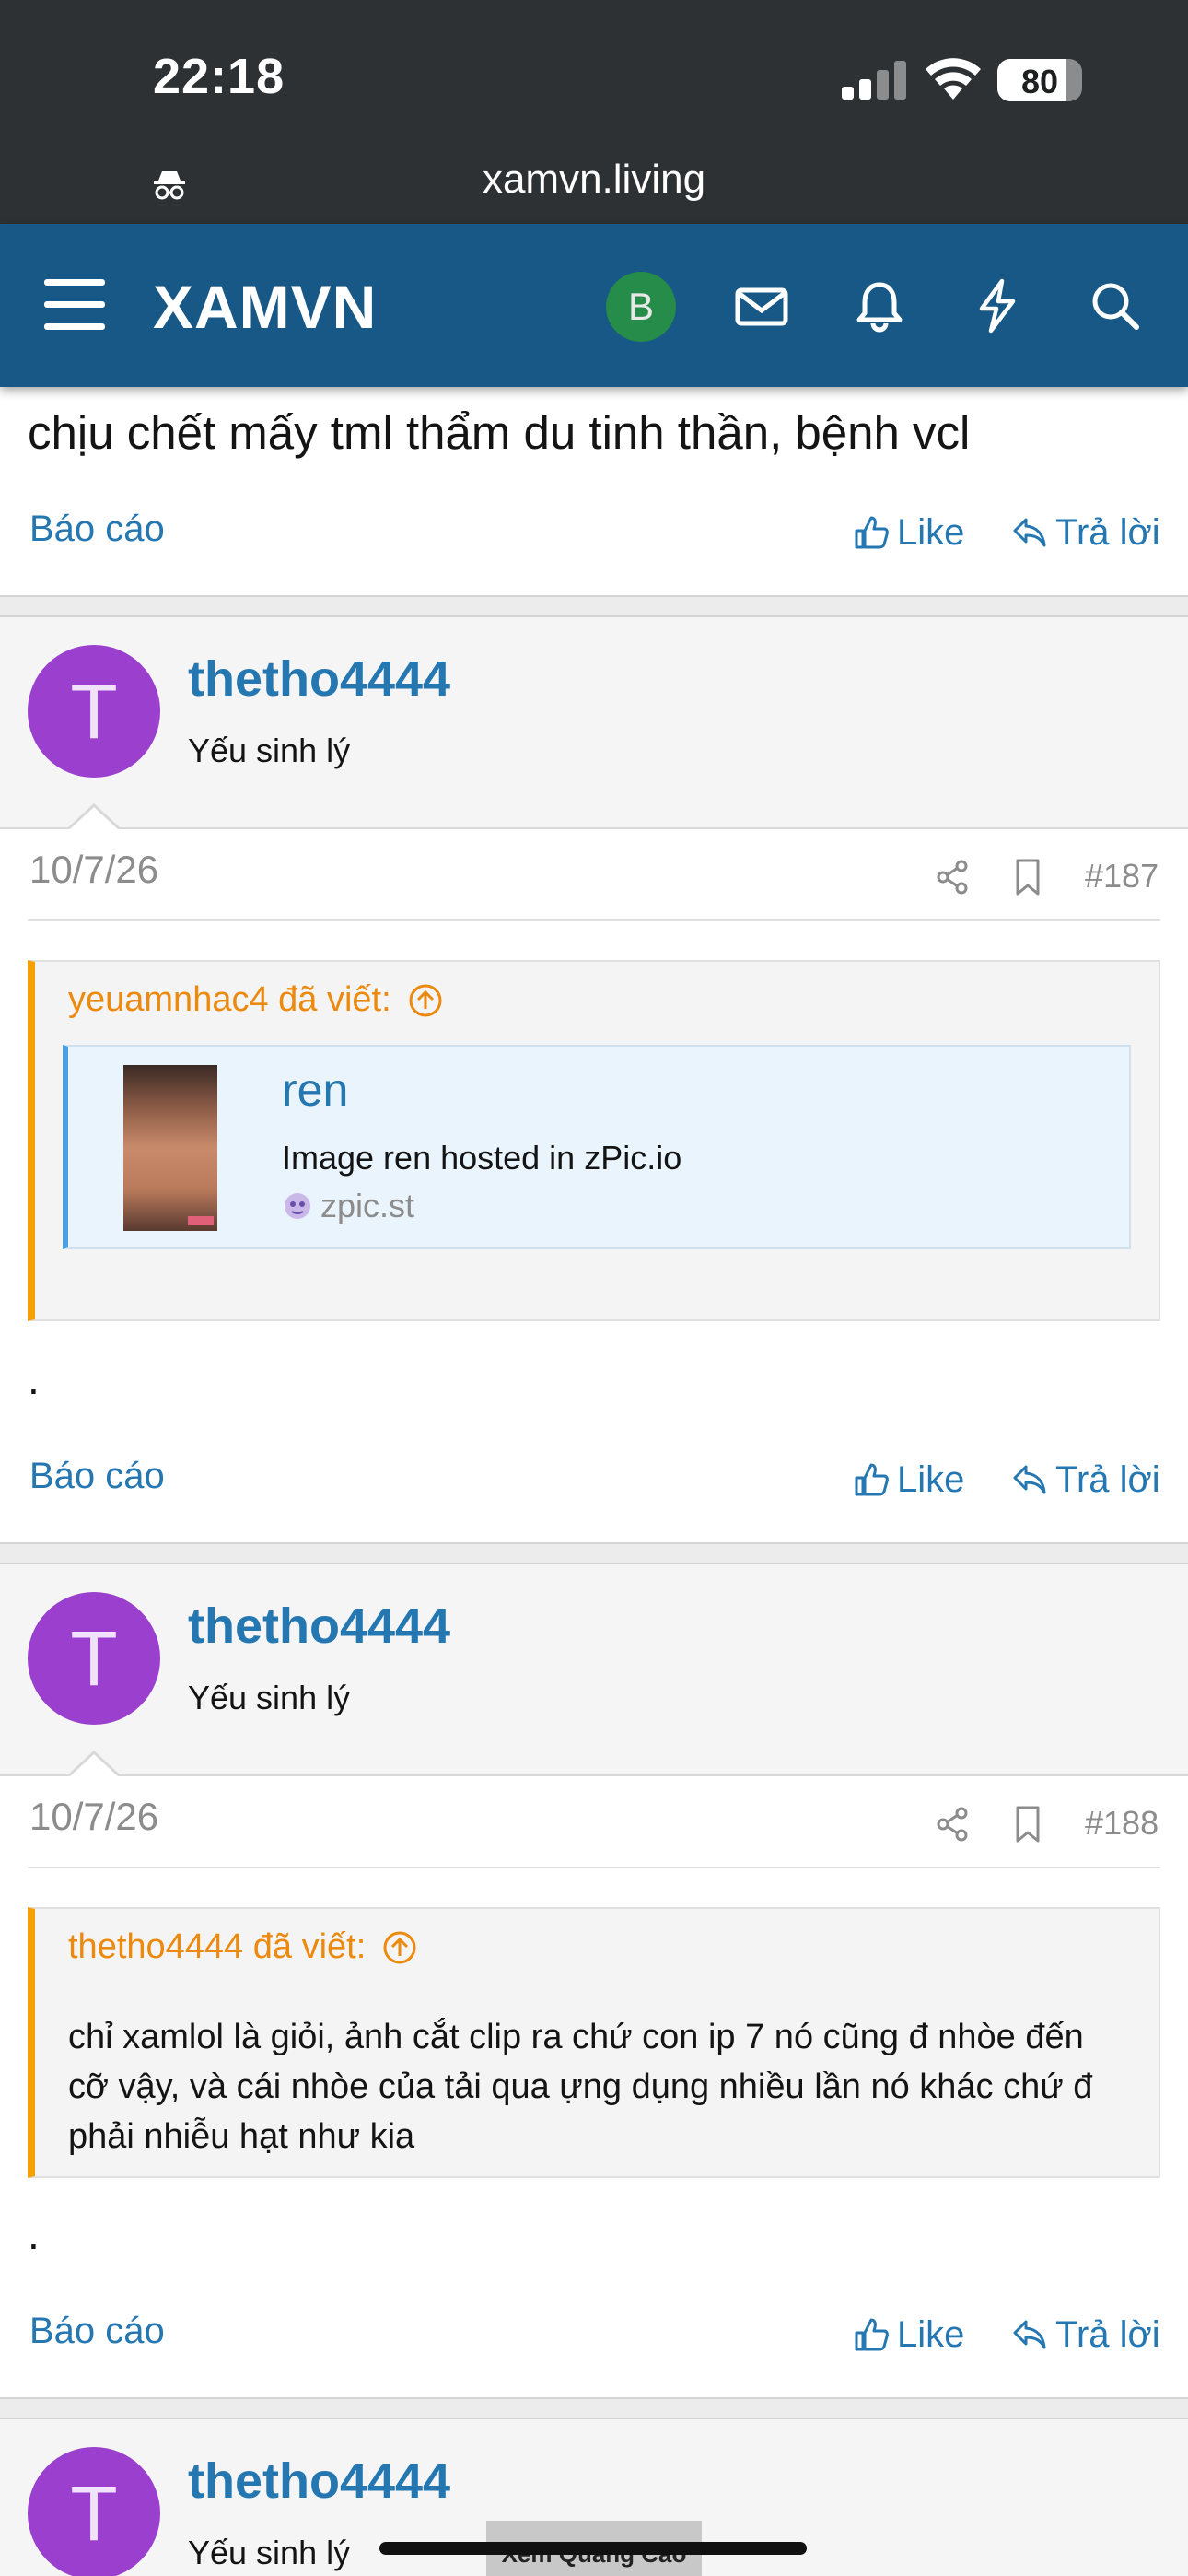 Image resolution: width=1188 pixels, height=2576 pixels. Describe the element at coordinates (954, 79) in the screenshot. I see `wifi-icon` at that location.